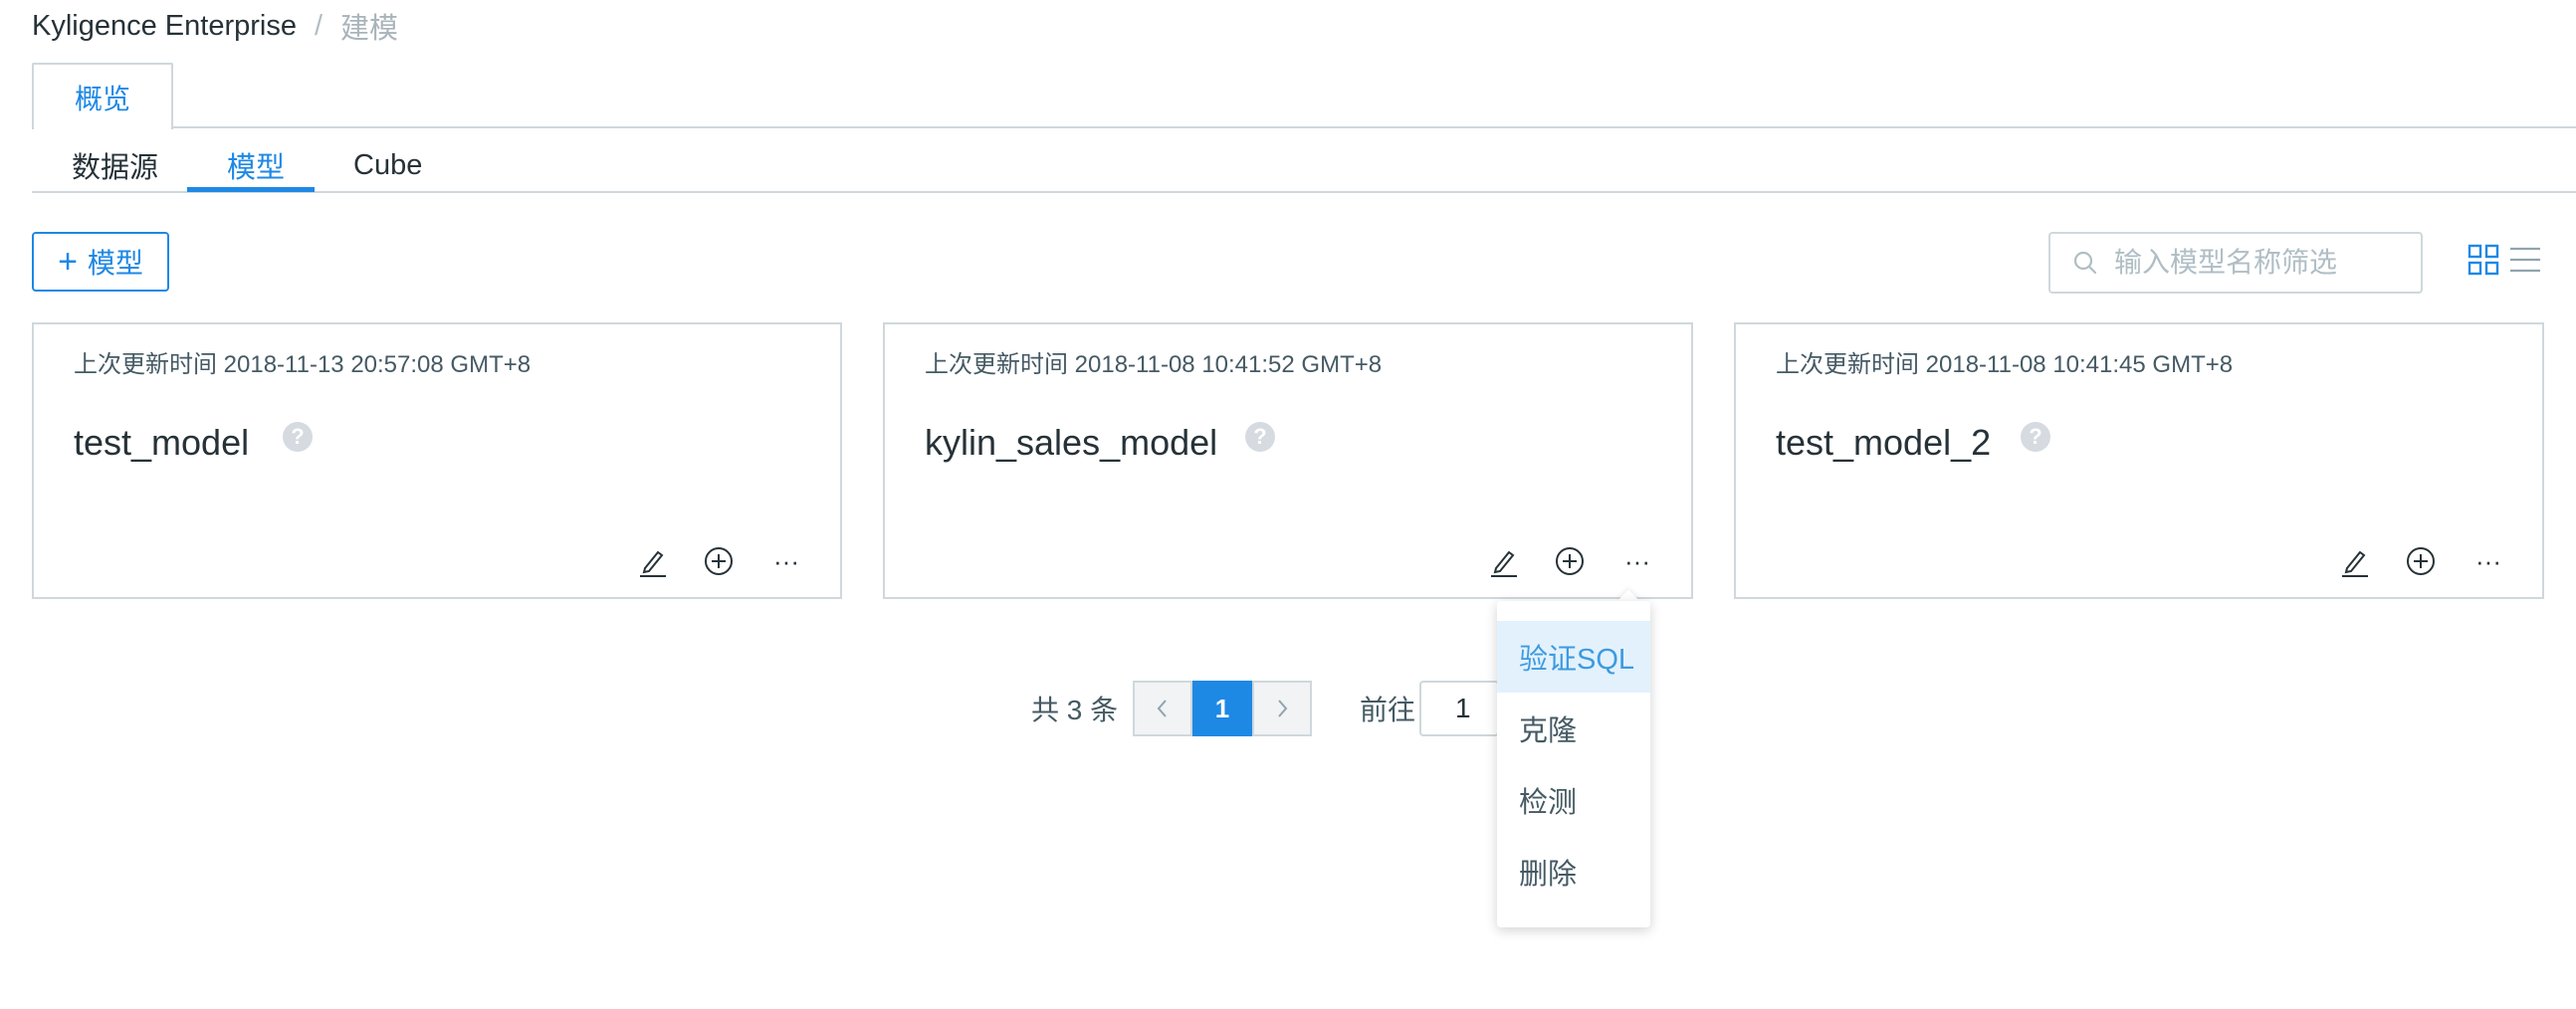  Describe the element at coordinates (1304, 127) in the screenshot. I see `page-tabs-divider` at that location.